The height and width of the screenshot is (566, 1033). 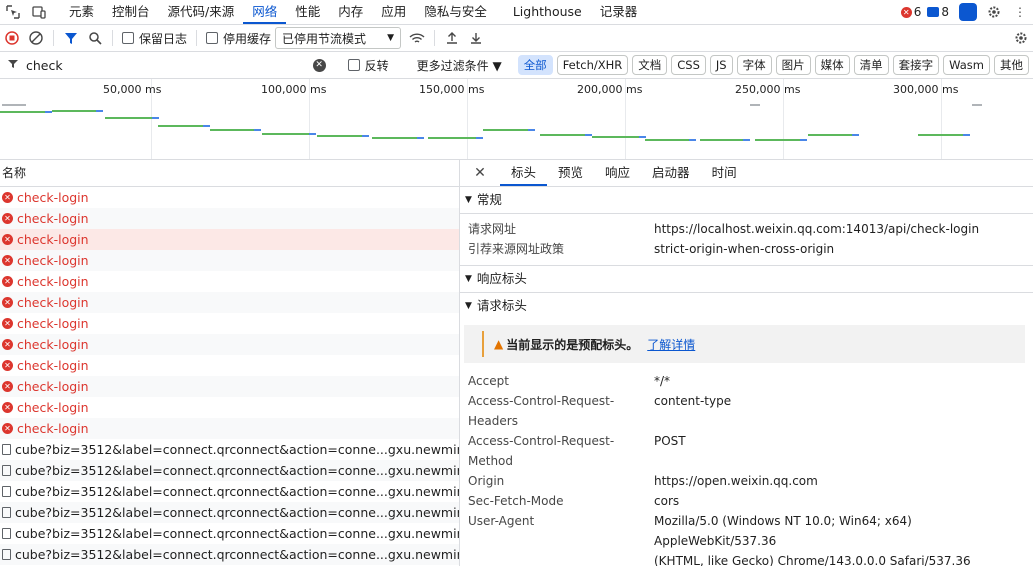 I want to click on tab-console: 控制台, so click(x=131, y=12).